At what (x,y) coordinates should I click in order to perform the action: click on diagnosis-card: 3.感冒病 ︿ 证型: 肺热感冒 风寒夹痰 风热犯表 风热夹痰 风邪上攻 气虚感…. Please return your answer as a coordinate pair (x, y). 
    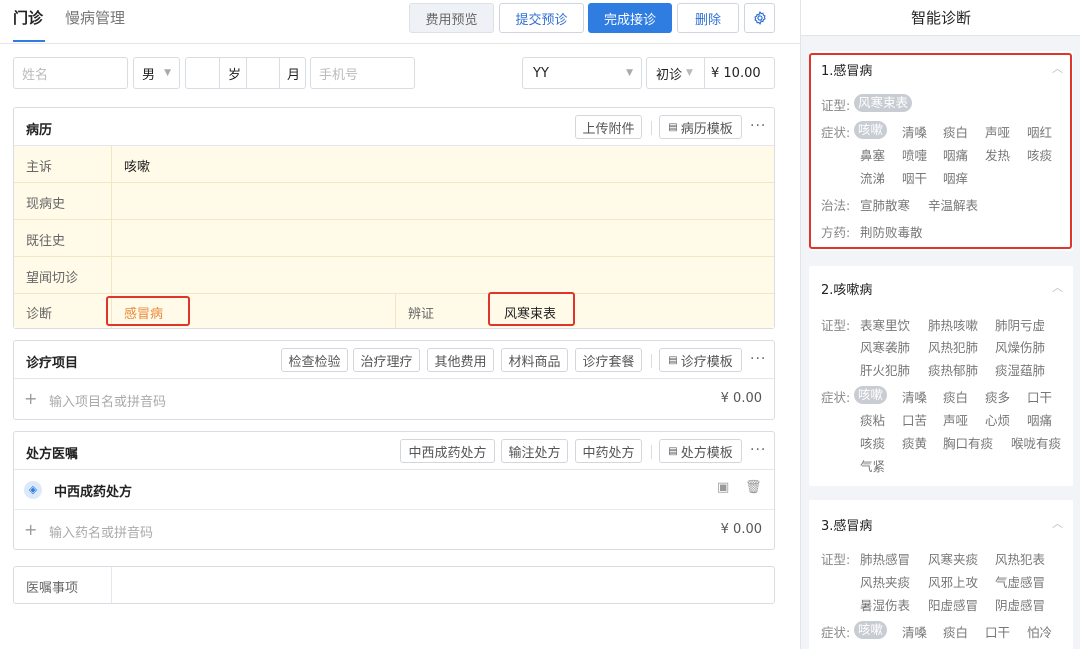
    Looking at the image, I should click on (941, 574).